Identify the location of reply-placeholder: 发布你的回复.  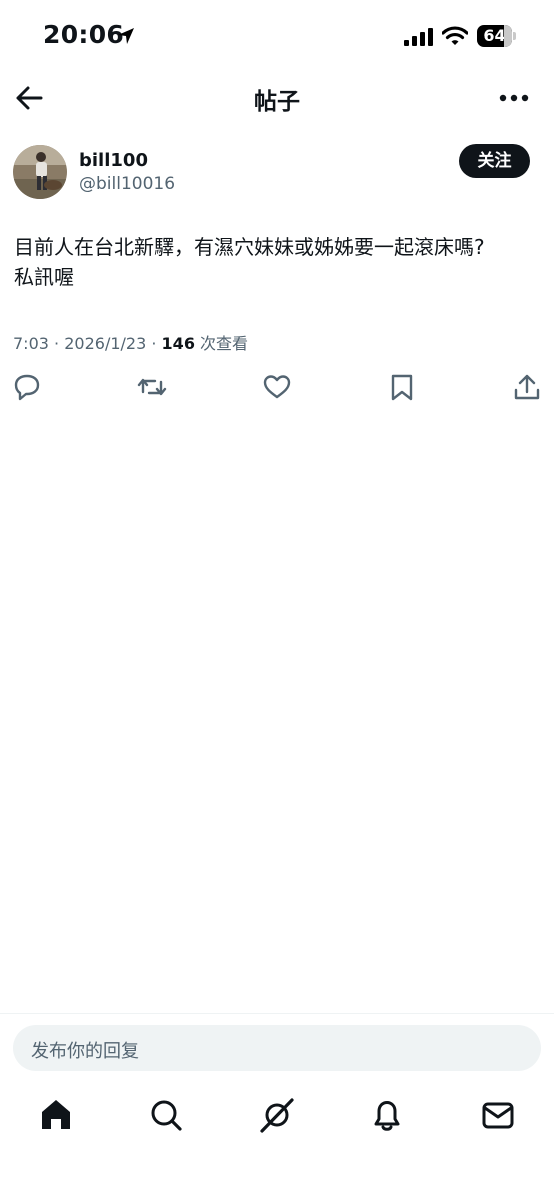
(85, 1051).